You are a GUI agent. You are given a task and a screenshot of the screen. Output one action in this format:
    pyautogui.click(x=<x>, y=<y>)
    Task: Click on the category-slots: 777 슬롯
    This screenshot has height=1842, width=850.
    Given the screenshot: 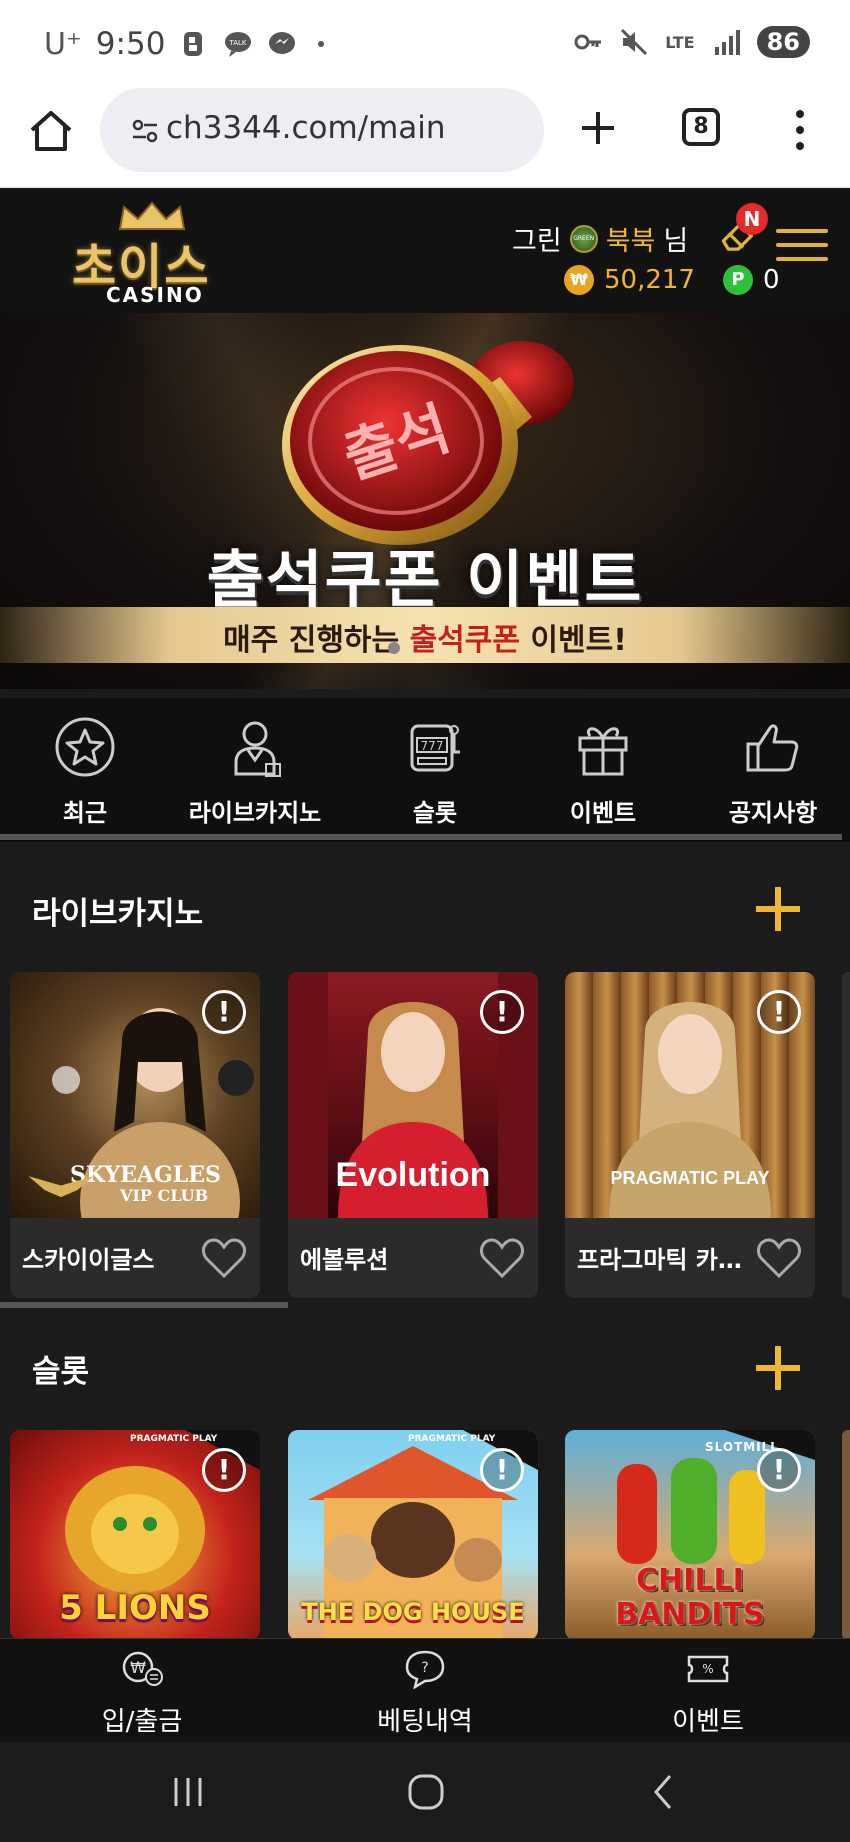 What is the action you would take?
    pyautogui.click(x=435, y=776)
    